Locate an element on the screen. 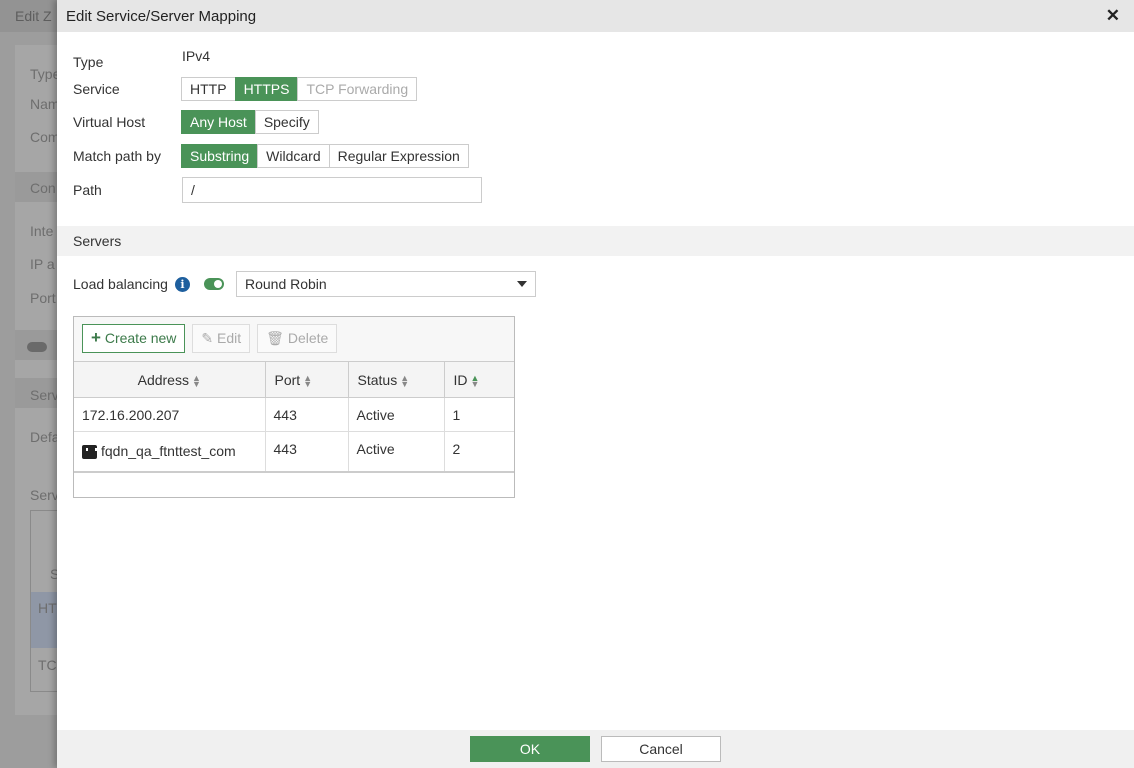 The width and height of the screenshot is (1134, 768). virtual-host-option-any: Any Host is located at coordinates (218, 122).